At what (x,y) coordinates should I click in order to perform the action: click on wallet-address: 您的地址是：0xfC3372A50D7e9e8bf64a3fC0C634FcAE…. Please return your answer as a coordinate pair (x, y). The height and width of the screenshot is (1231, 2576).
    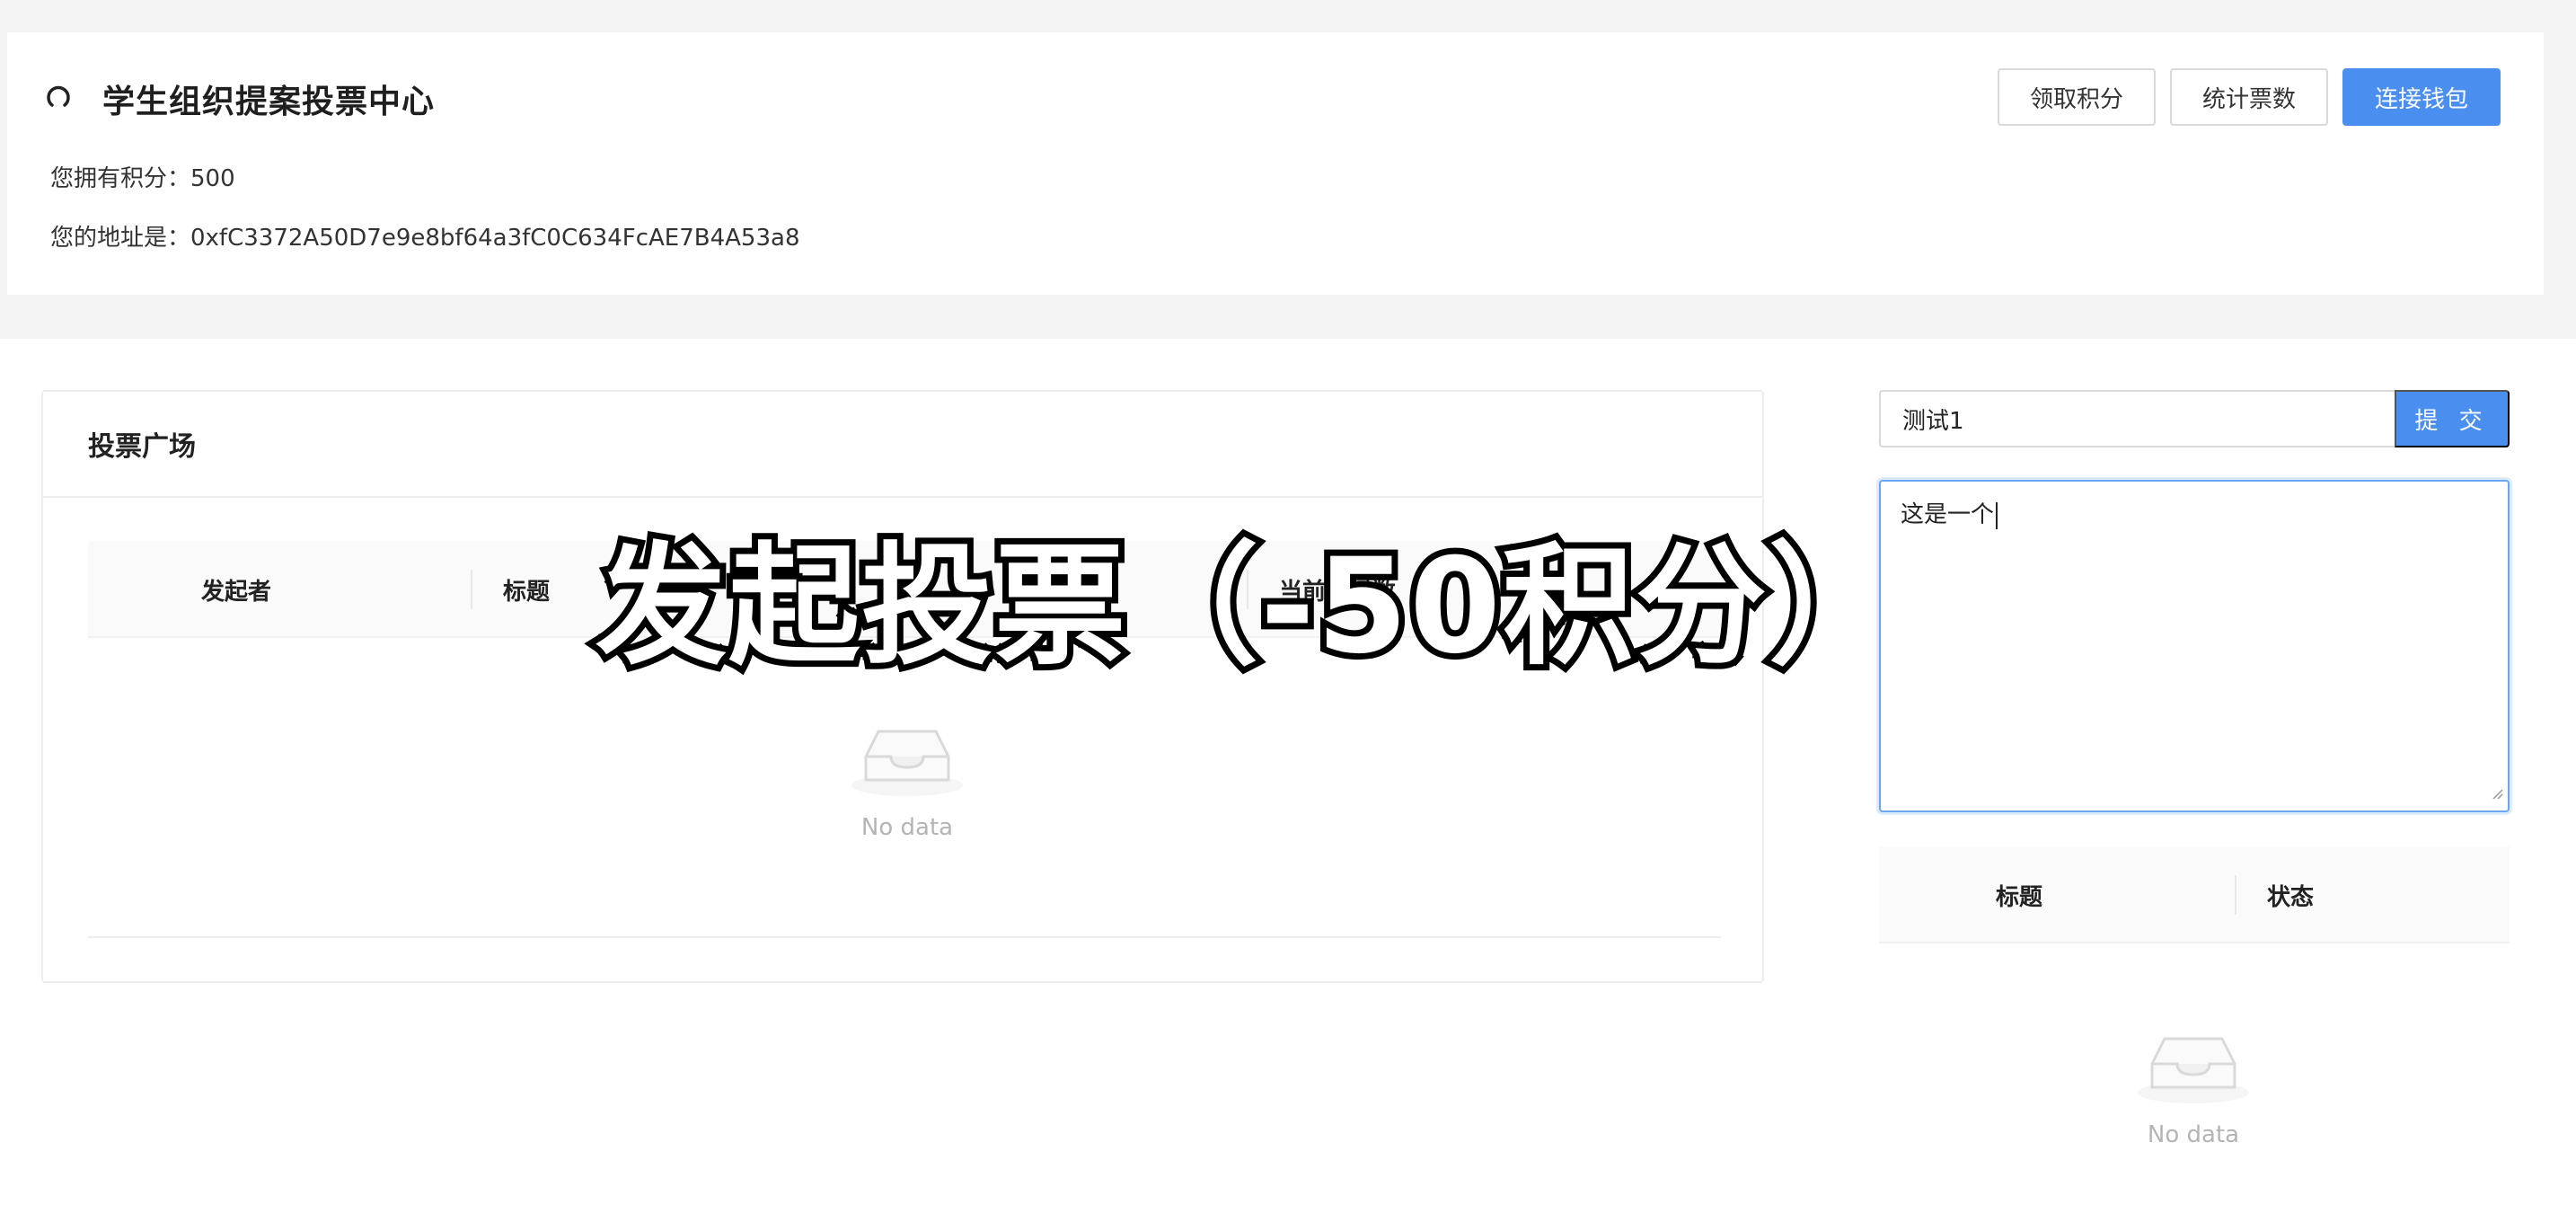
    Looking at the image, I should click on (425, 238).